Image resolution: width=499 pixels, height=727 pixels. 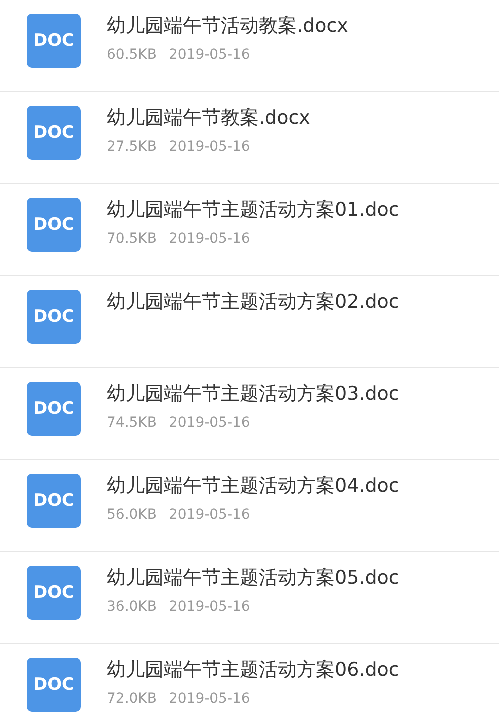 What do you see at coordinates (132, 607) in the screenshot?
I see `file-size: 36.0KB` at bounding box center [132, 607].